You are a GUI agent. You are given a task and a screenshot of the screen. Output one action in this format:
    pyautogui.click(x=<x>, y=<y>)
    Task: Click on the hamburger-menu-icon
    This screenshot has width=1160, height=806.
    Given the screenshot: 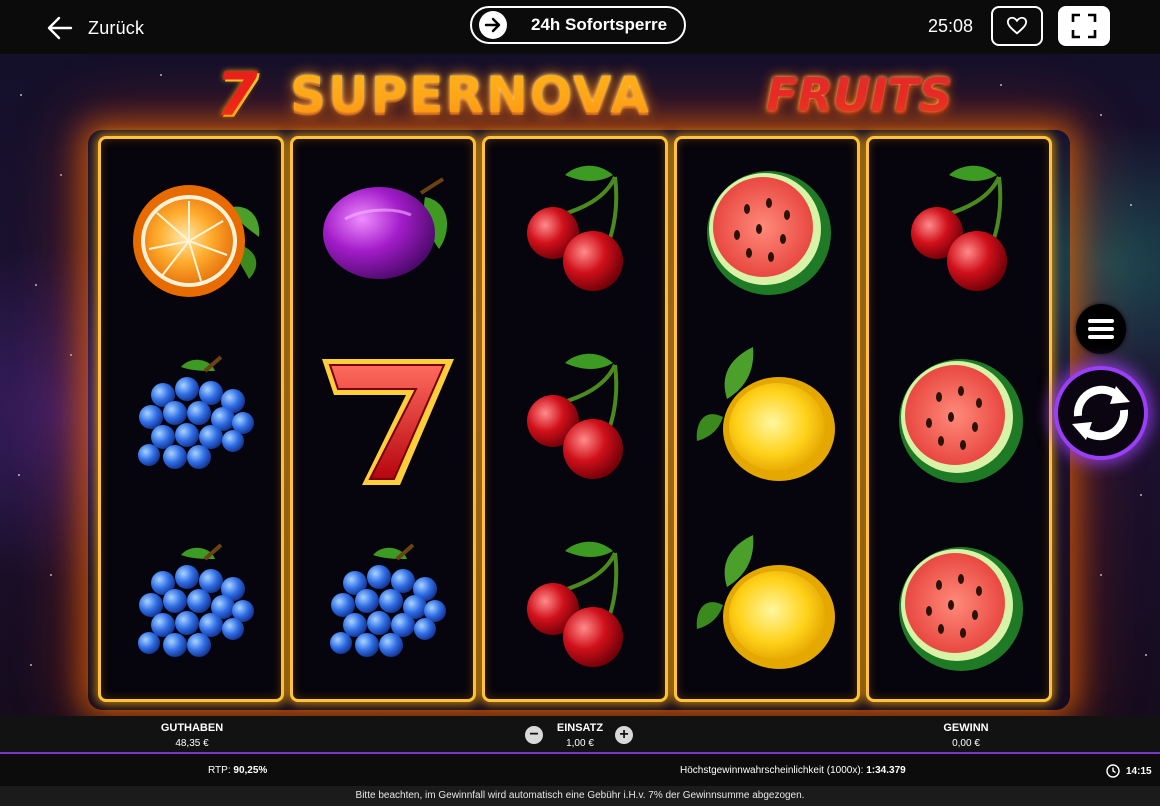 What is the action you would take?
    pyautogui.click(x=1101, y=329)
    